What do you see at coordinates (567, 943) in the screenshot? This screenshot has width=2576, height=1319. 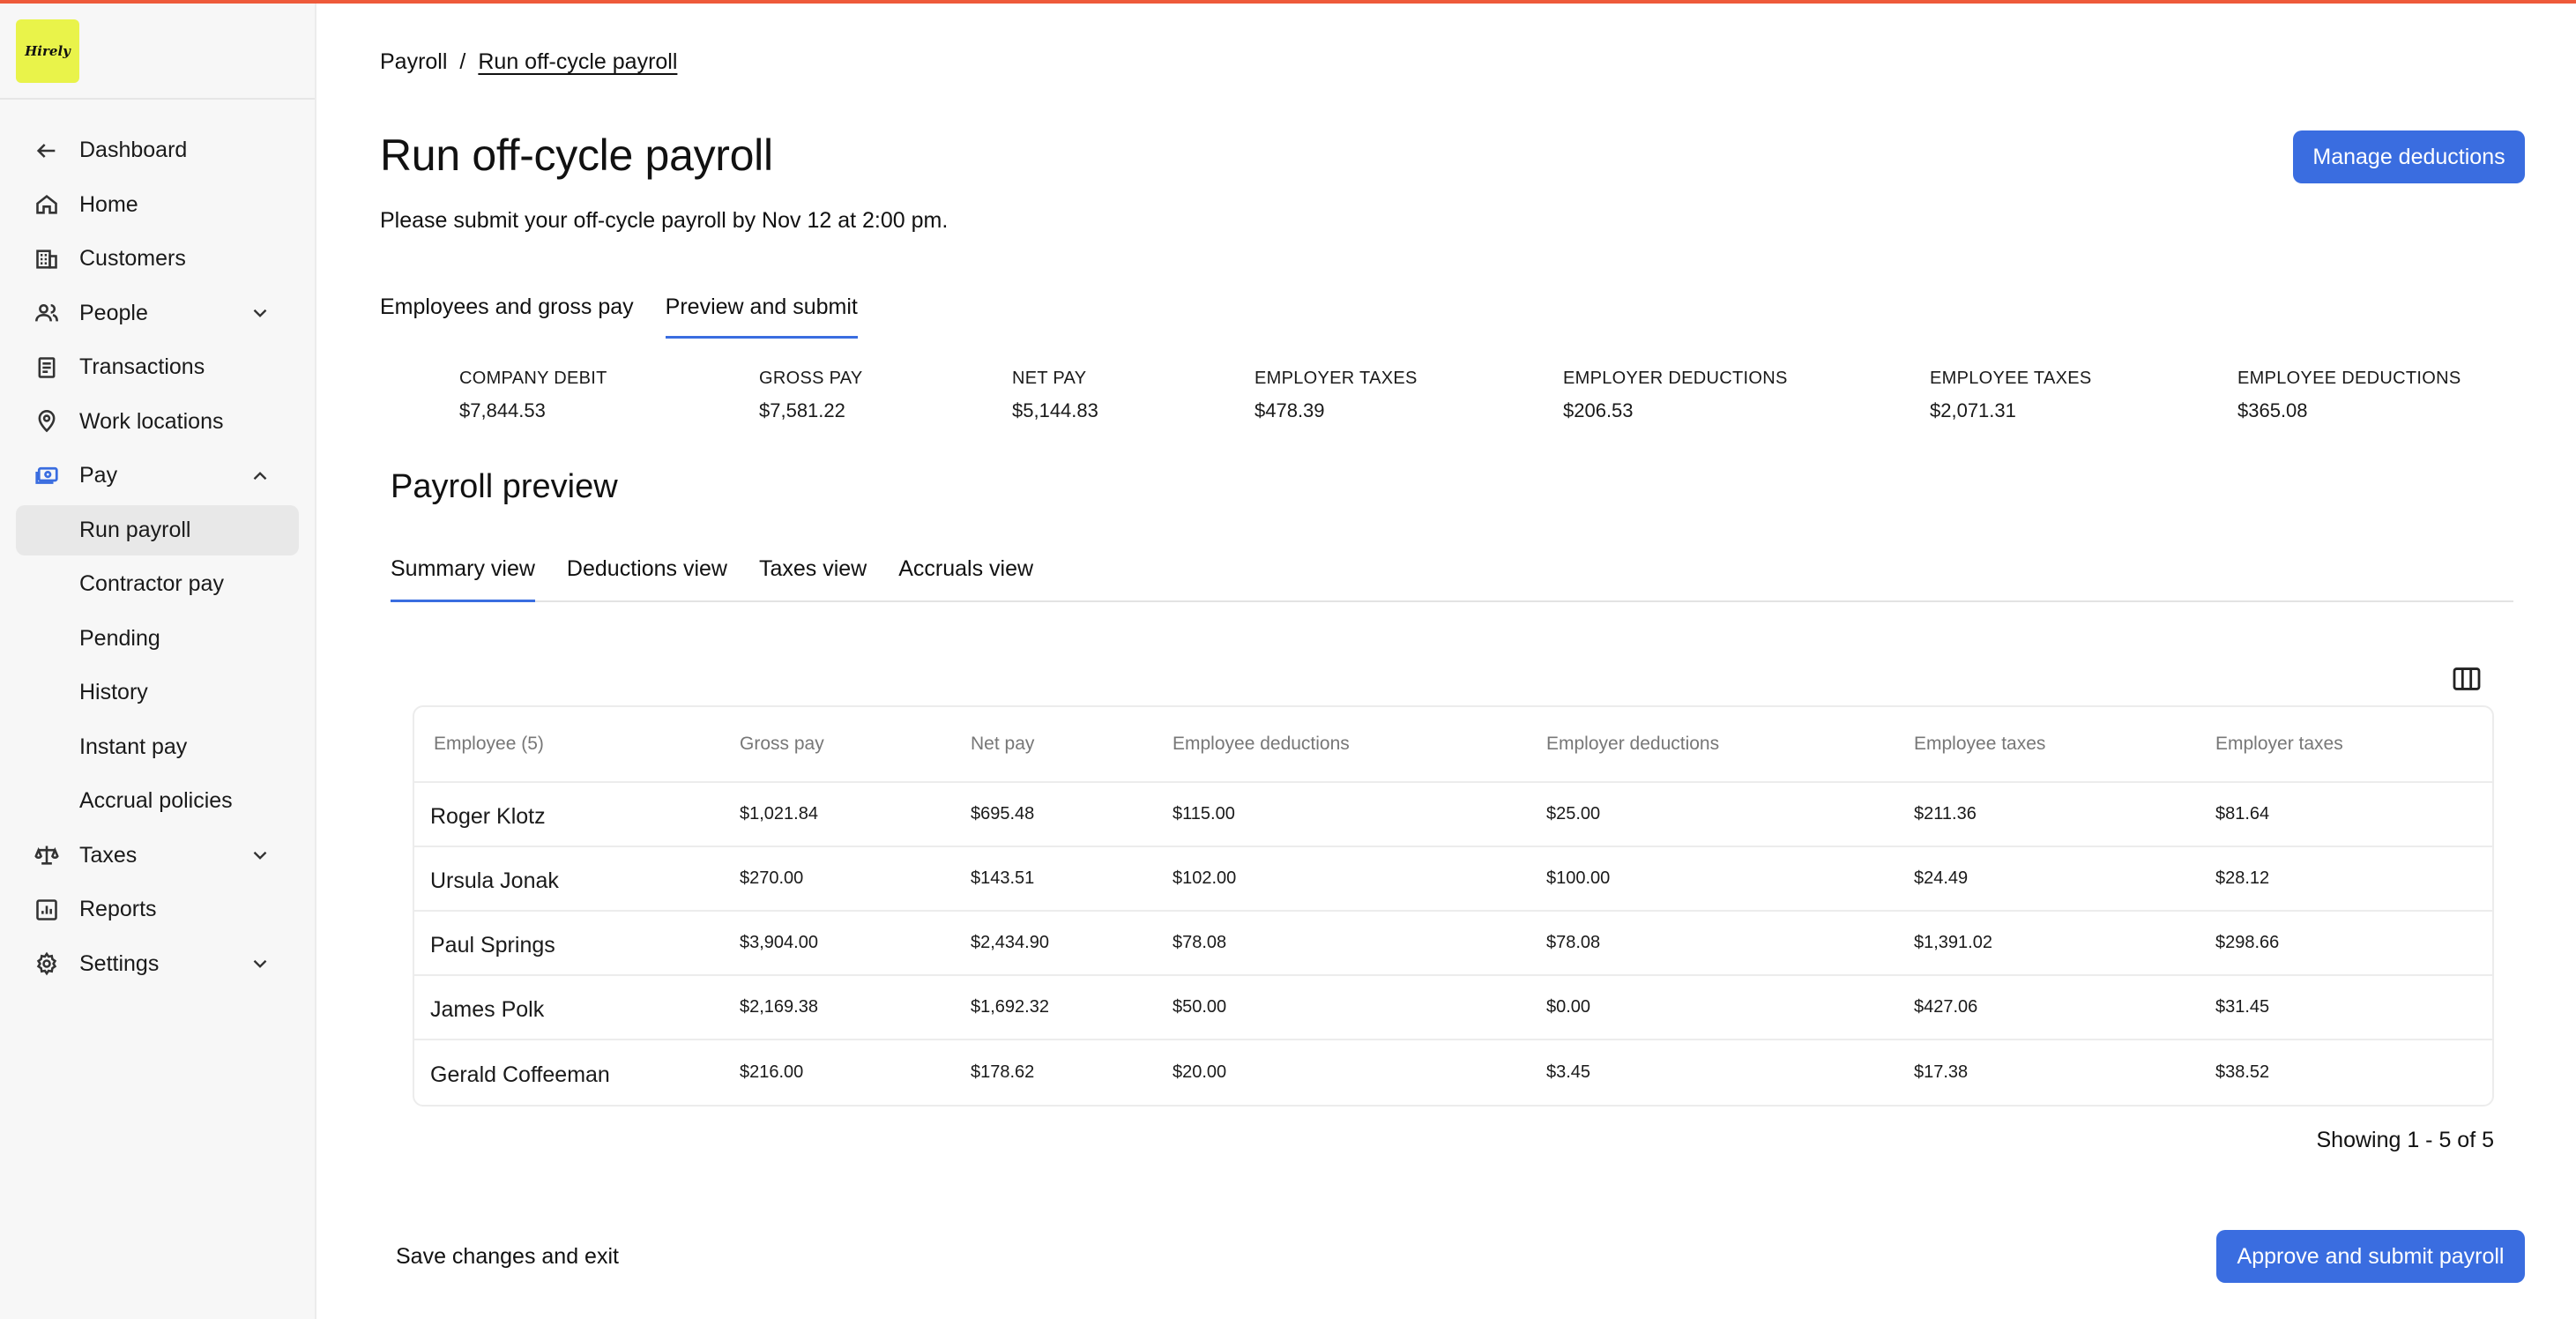 I see `employee-name: Paul Springs` at bounding box center [567, 943].